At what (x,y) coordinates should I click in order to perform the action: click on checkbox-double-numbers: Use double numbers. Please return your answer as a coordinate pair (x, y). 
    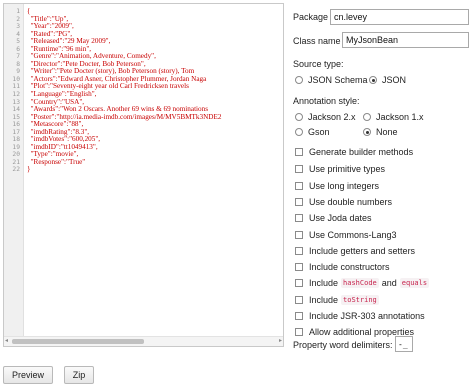
    Looking at the image, I should click on (343, 202).